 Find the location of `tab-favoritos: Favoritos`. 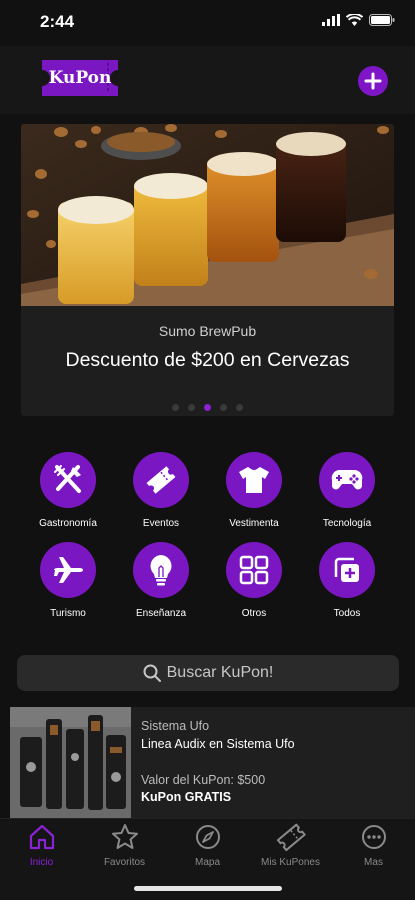

tab-favoritos: Favoritos is located at coordinates (124, 847).